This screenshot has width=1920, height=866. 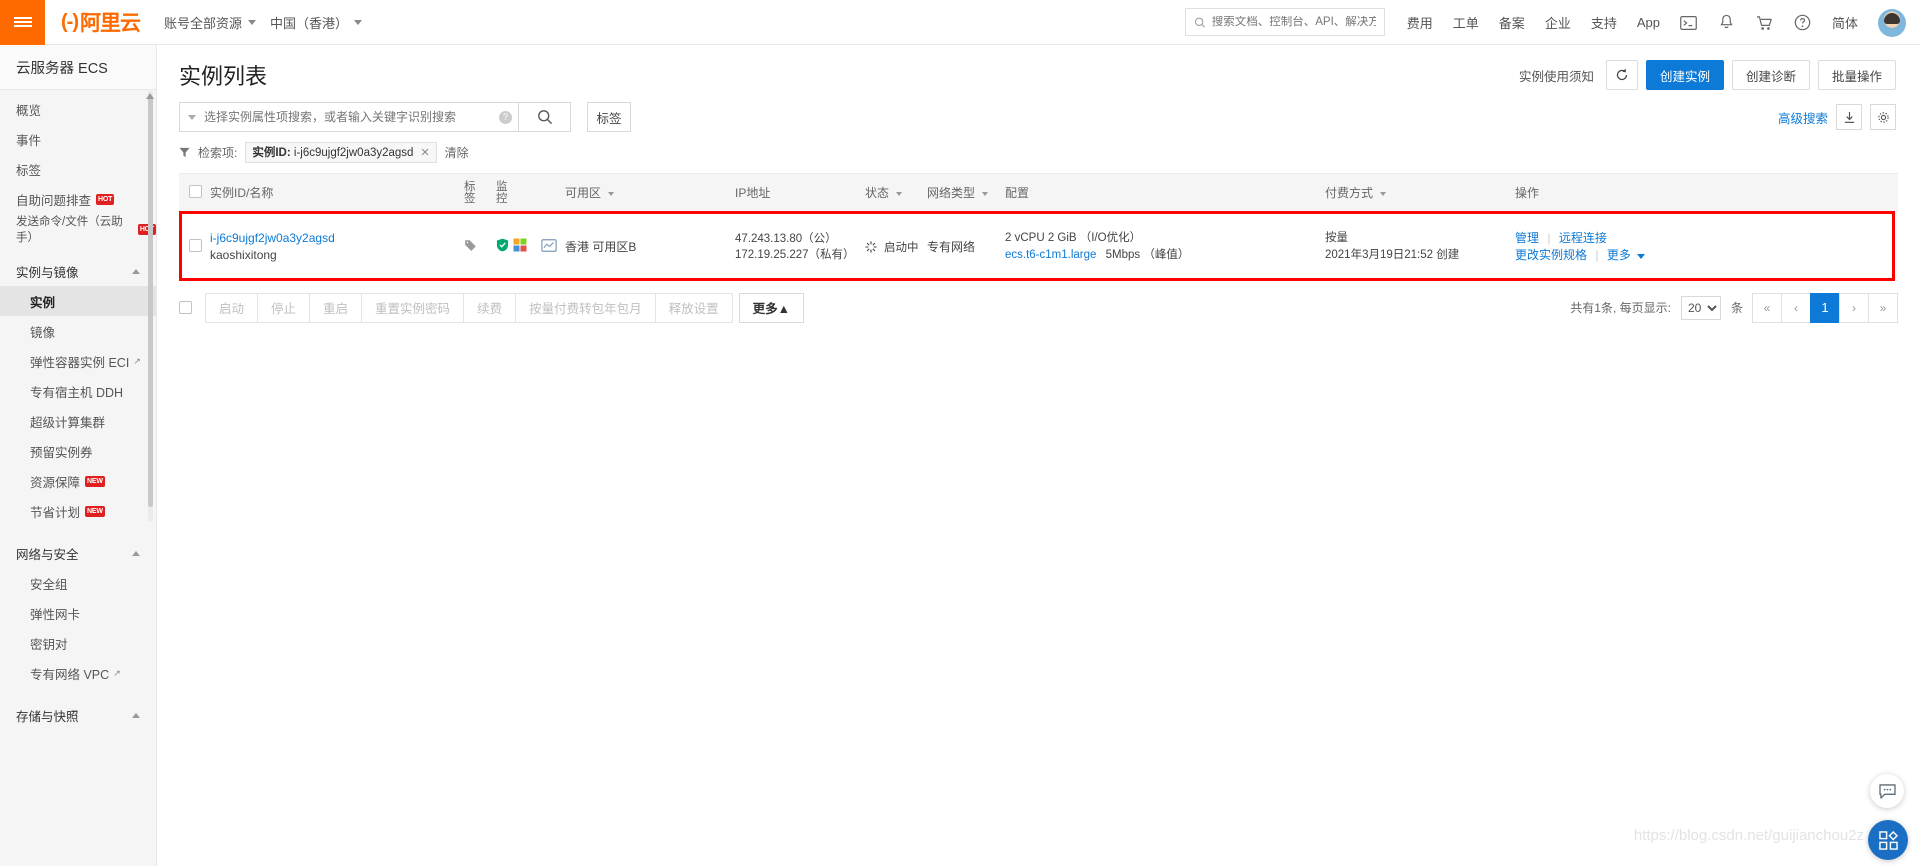 I want to click on sidebar-item-ddh: 专有宿主机 DDH, so click(x=78, y=391).